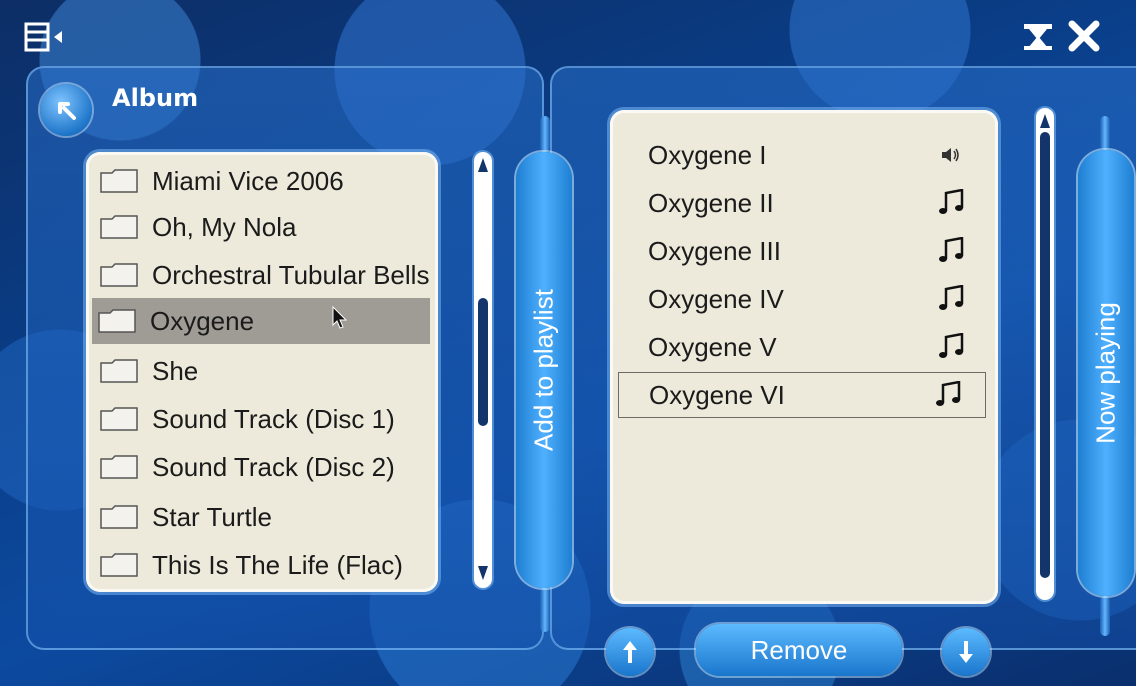 The image size is (1136, 686). I want to click on album-label: Miami Vice 2006, so click(248, 180).